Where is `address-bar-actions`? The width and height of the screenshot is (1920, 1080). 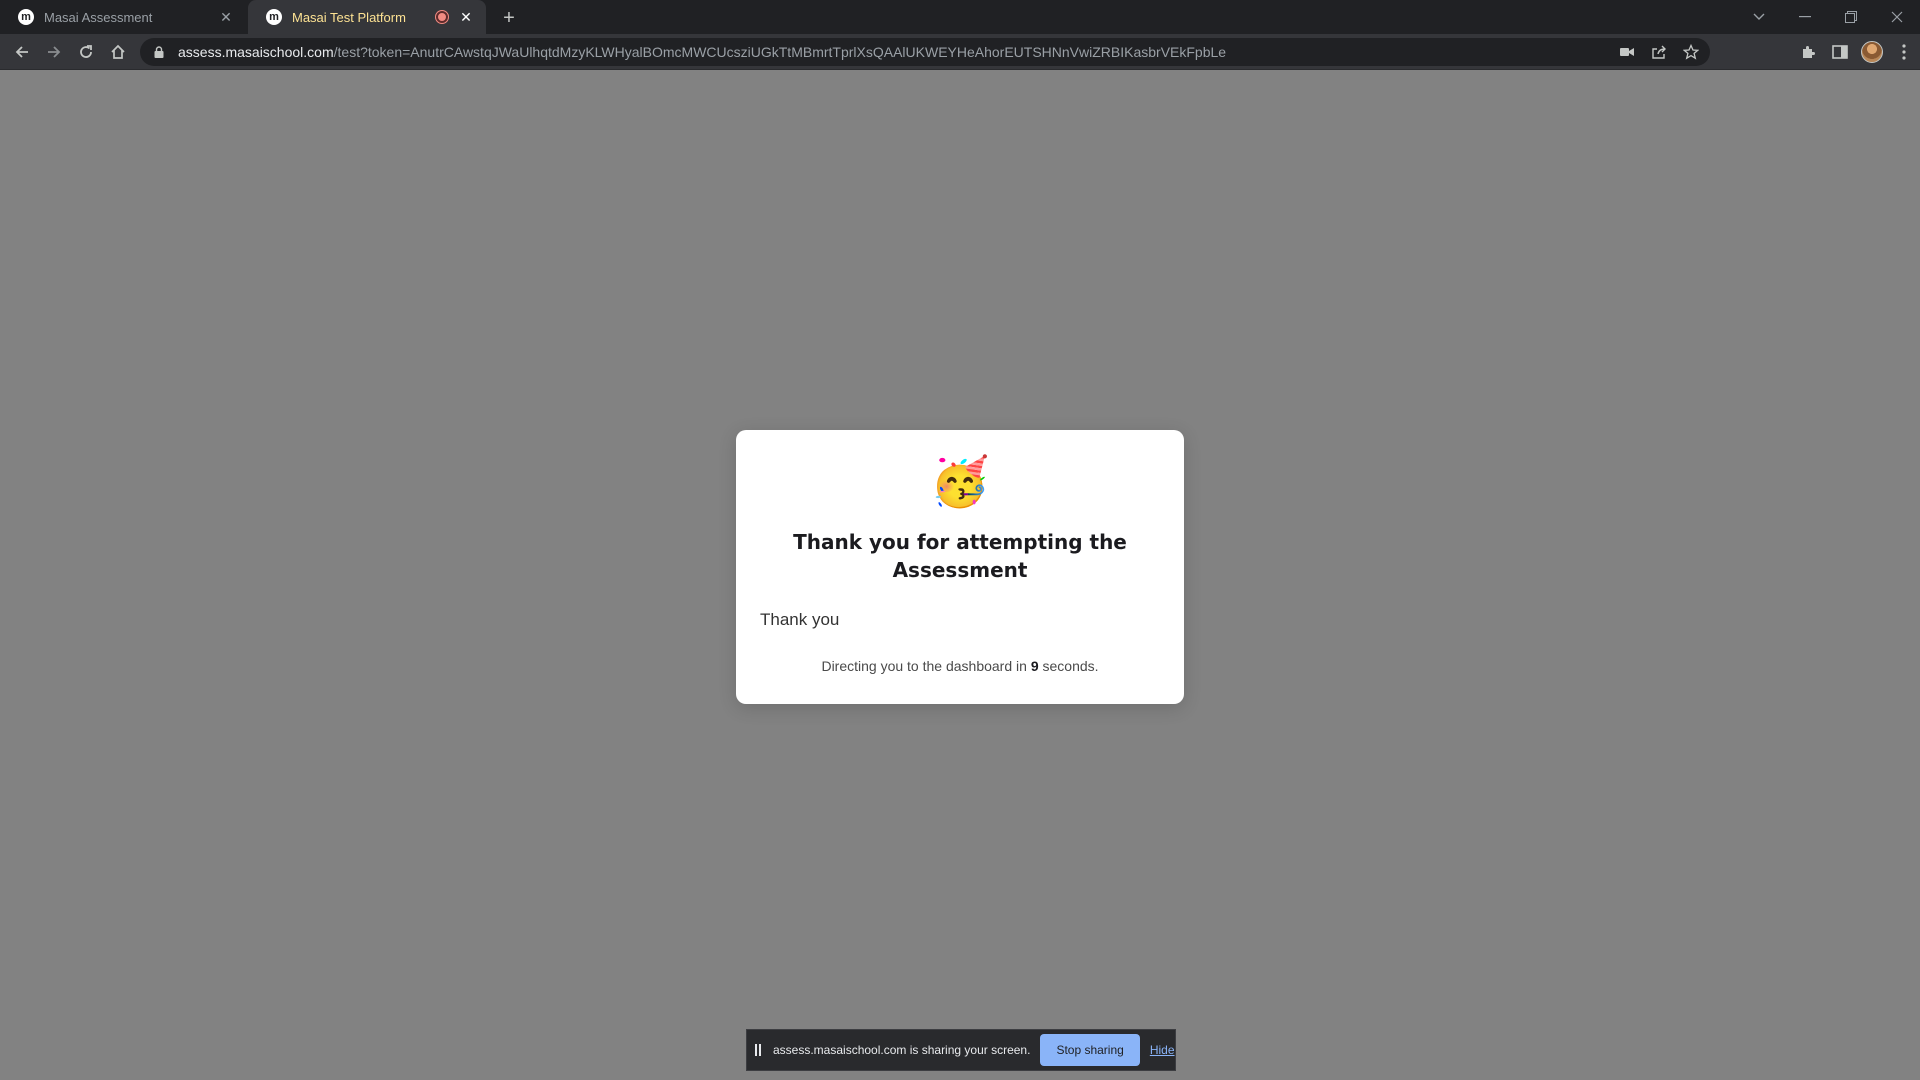
address-bar-actions is located at coordinates (1659, 52).